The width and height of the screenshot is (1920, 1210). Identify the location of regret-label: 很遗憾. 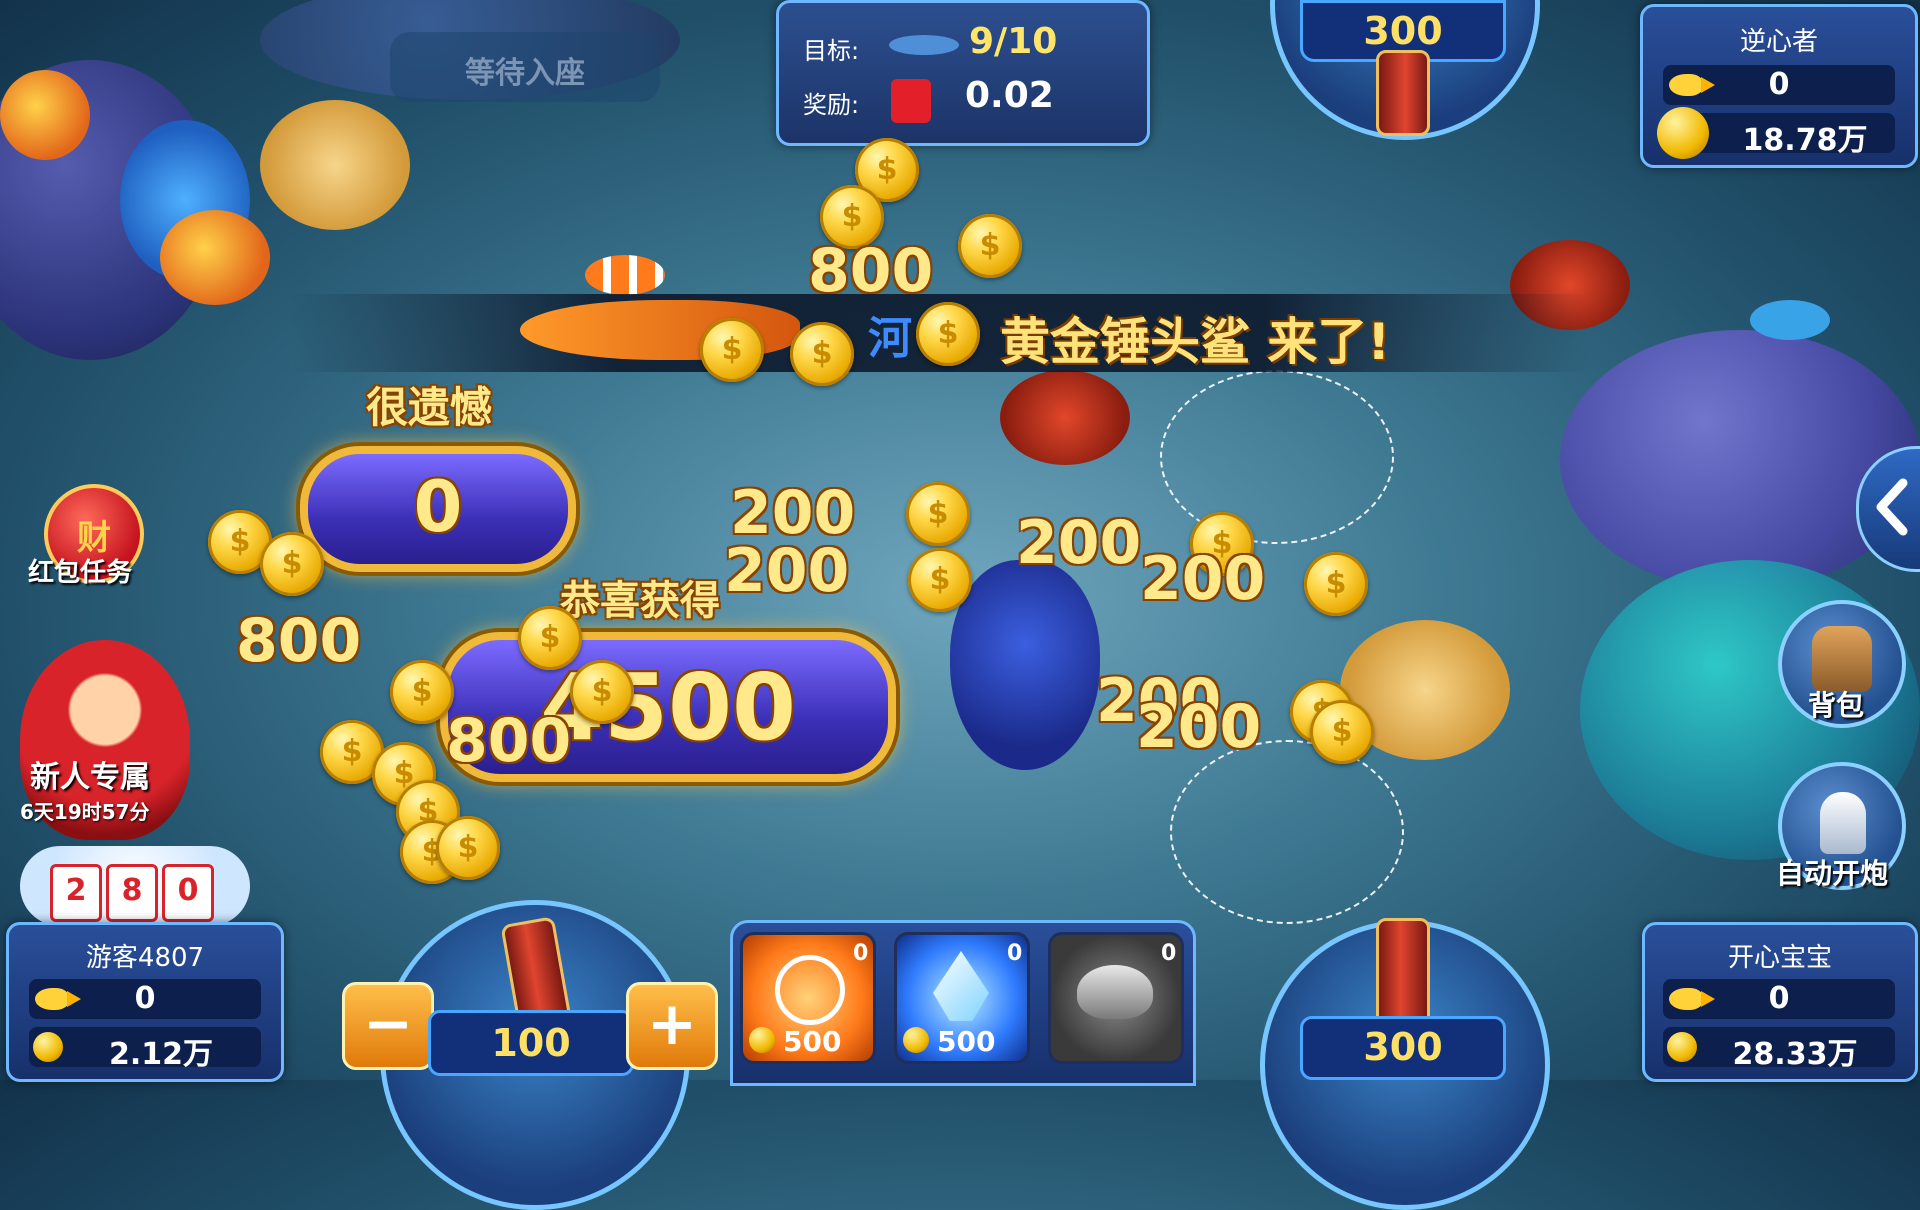
(429, 407).